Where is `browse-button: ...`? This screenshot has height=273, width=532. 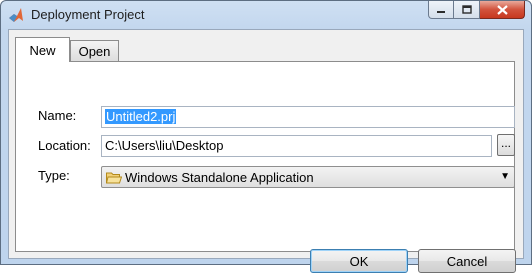 browse-button: ... is located at coordinates (506, 145).